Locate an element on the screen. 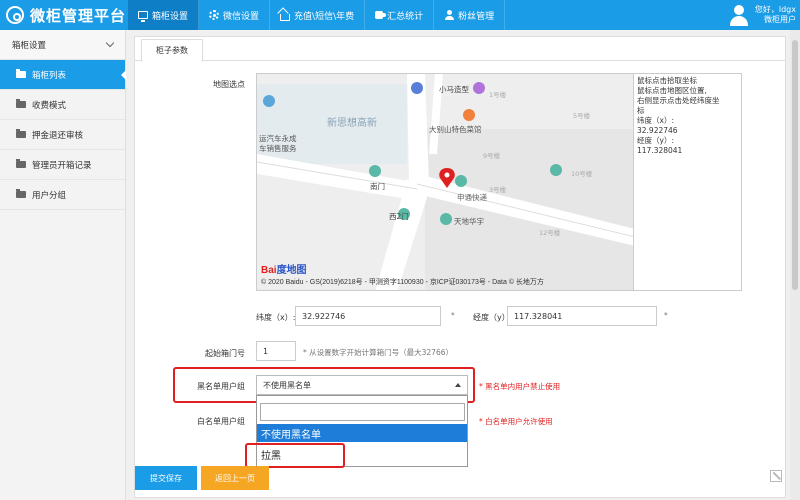 The width and height of the screenshot is (800, 500). user-role: 微柜用户 is located at coordinates (780, 19).